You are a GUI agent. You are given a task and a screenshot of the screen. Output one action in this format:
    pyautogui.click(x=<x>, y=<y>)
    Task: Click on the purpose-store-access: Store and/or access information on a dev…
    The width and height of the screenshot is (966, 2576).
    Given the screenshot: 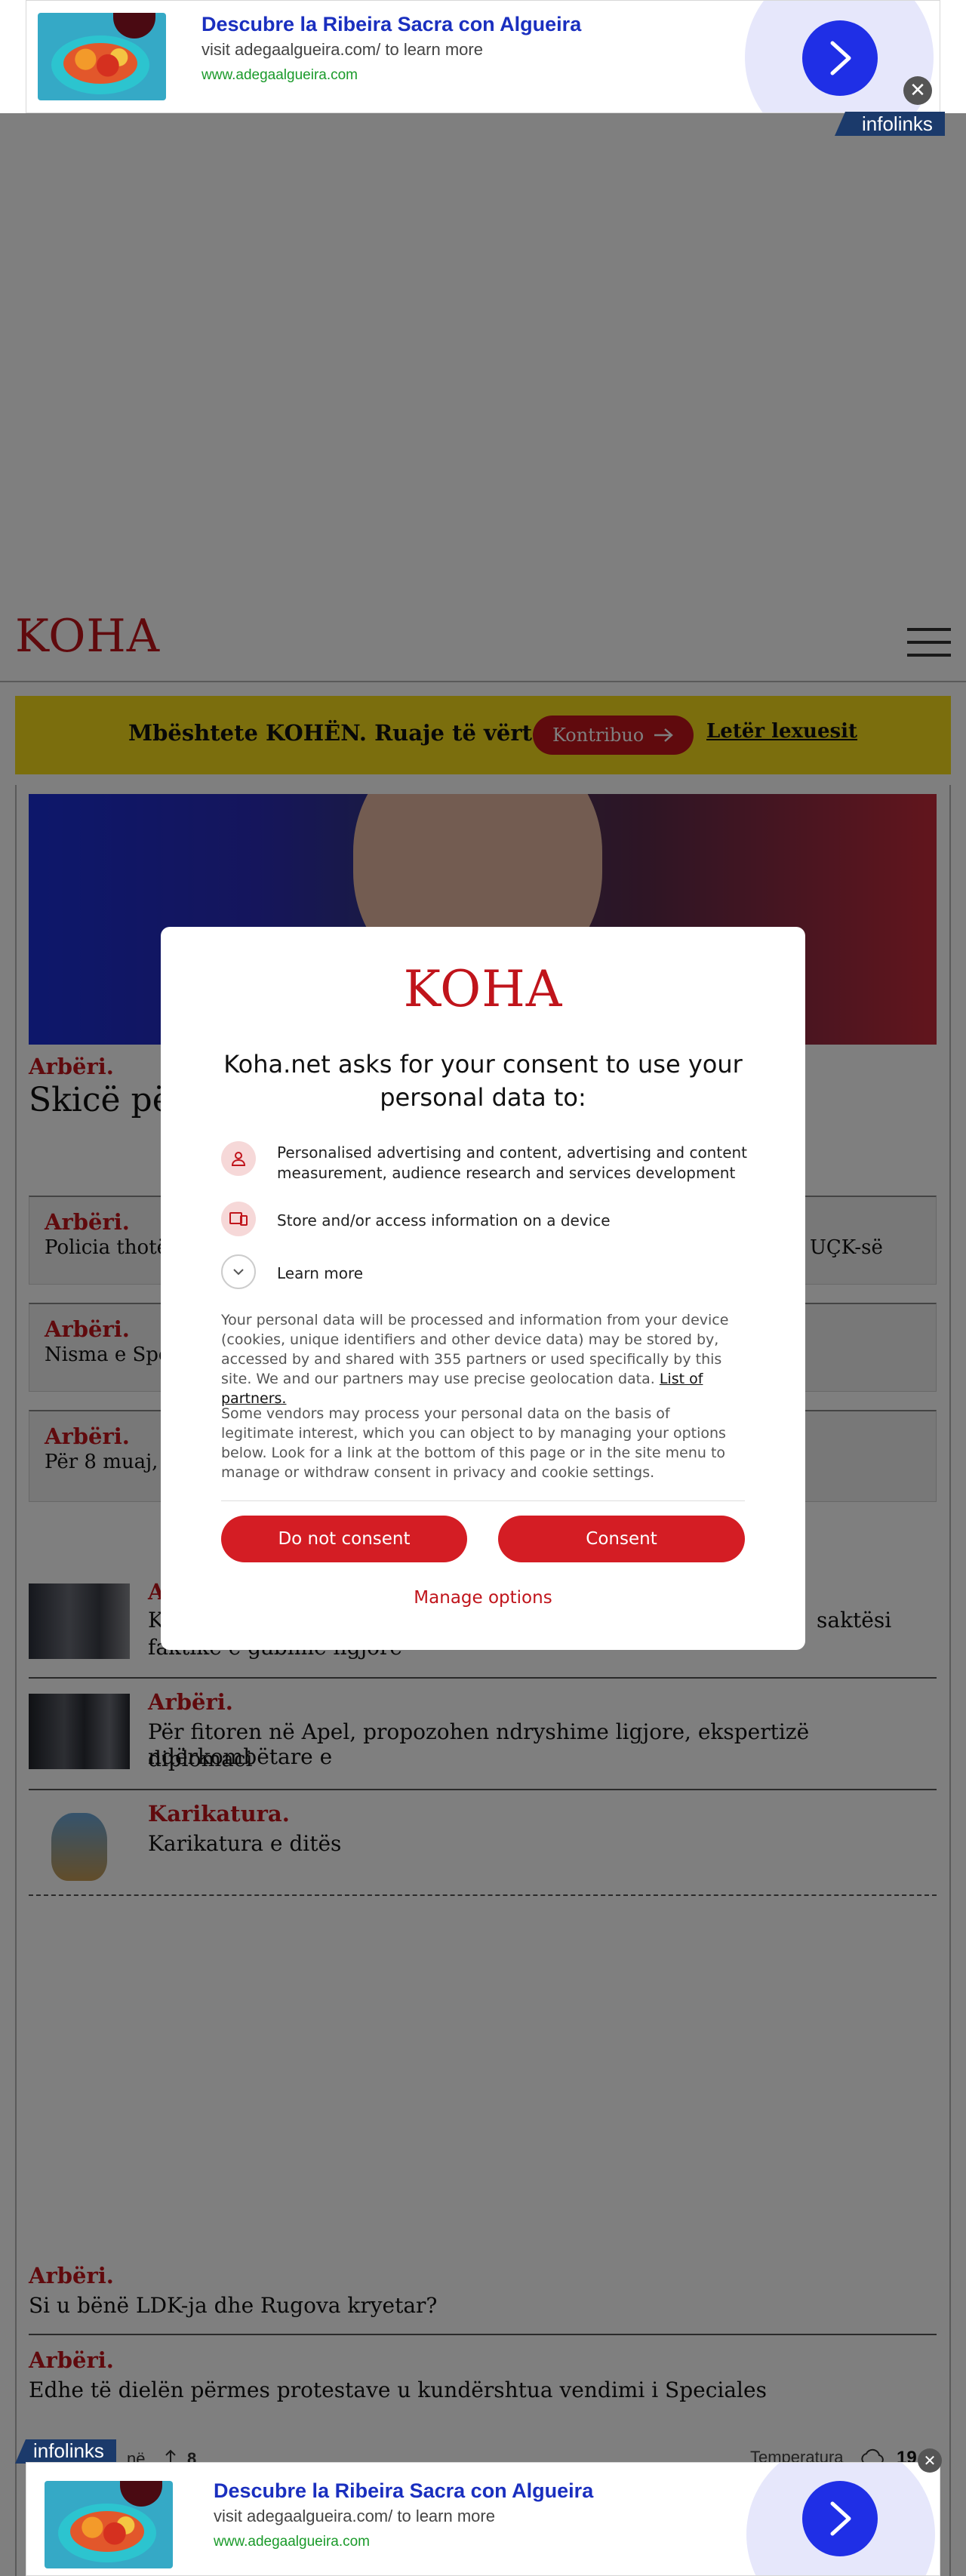 What is the action you would take?
    pyautogui.click(x=444, y=1220)
    